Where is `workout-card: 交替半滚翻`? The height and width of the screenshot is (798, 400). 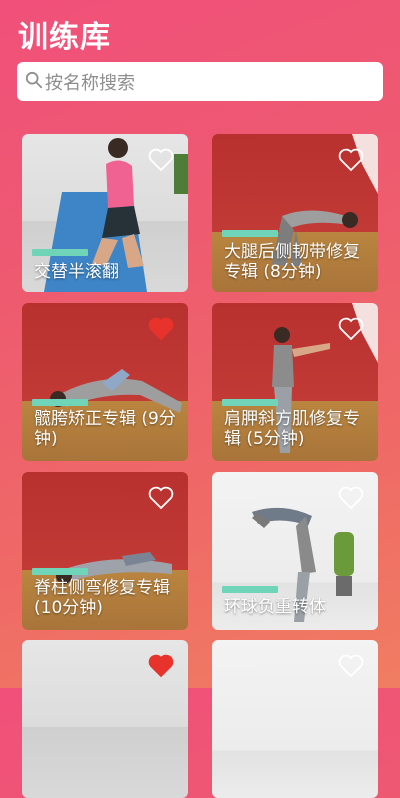
workout-card: 交替半滚翻 is located at coordinates (105, 213).